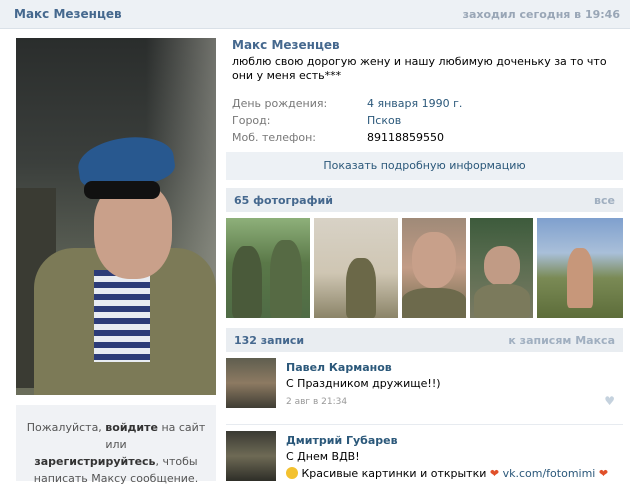  I want to click on login-link: войдите, so click(131, 427).